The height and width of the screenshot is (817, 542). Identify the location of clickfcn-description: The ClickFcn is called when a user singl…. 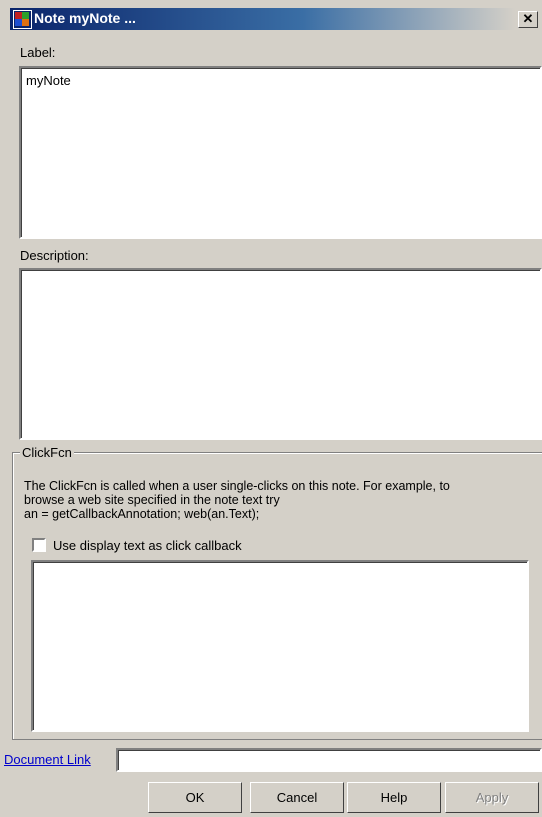
(276, 500).